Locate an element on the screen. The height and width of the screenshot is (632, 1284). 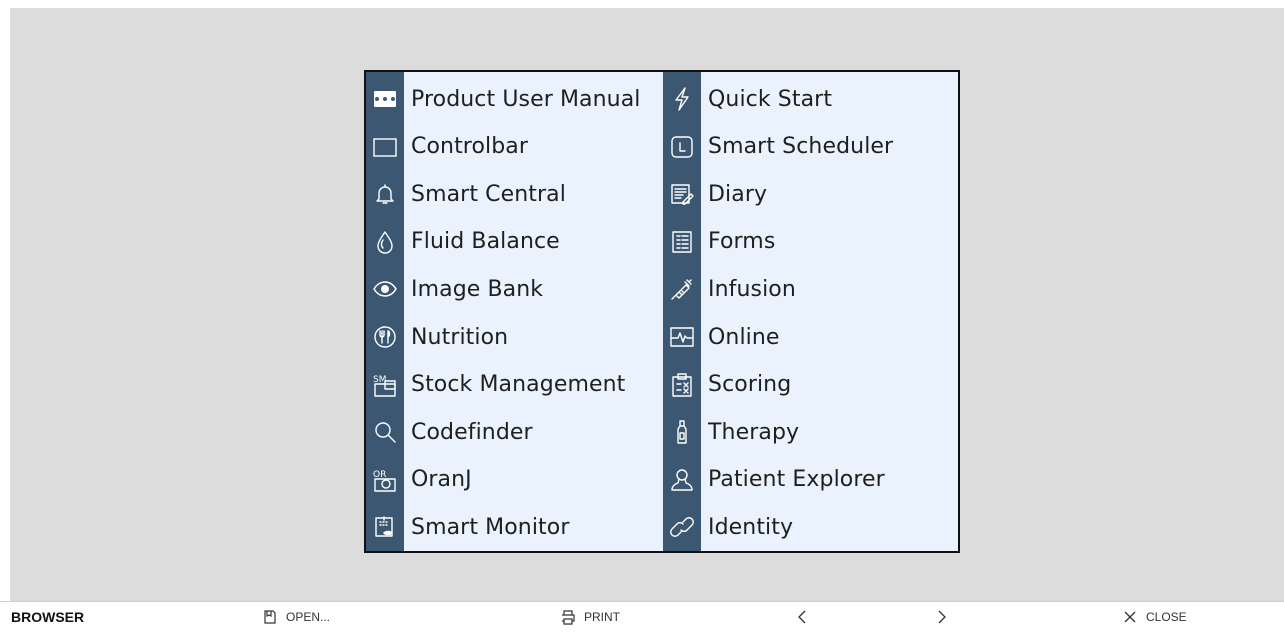
bottom-toolbar: BROWSER OPEN... PRINT CLOSE is located at coordinates (642, 616).